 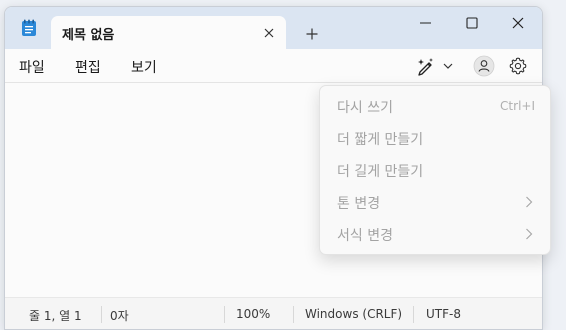 I want to click on person-icon, so click(x=484, y=66).